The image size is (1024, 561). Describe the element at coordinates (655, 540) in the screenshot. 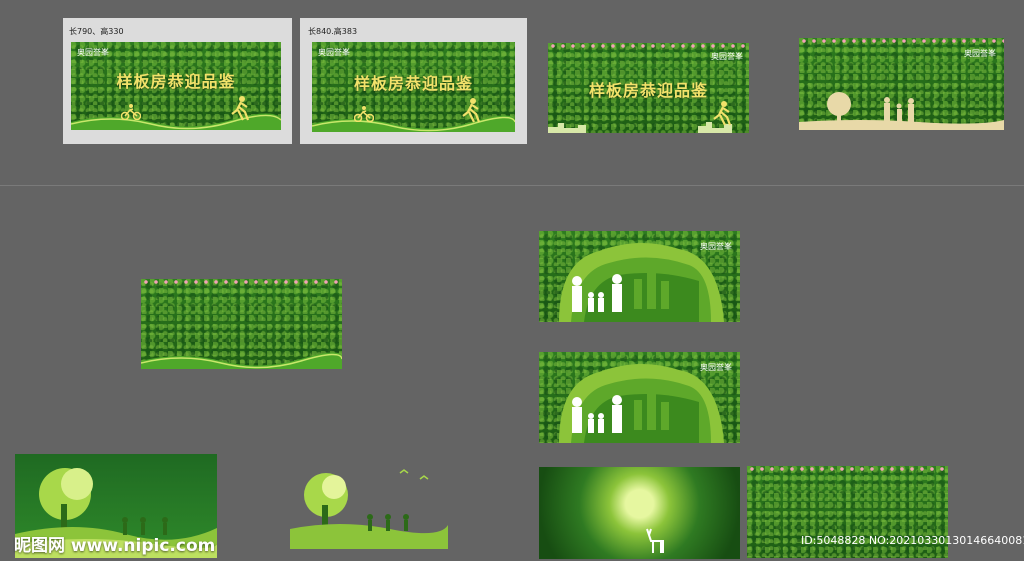

I see `deer-silhouette-icon` at that location.